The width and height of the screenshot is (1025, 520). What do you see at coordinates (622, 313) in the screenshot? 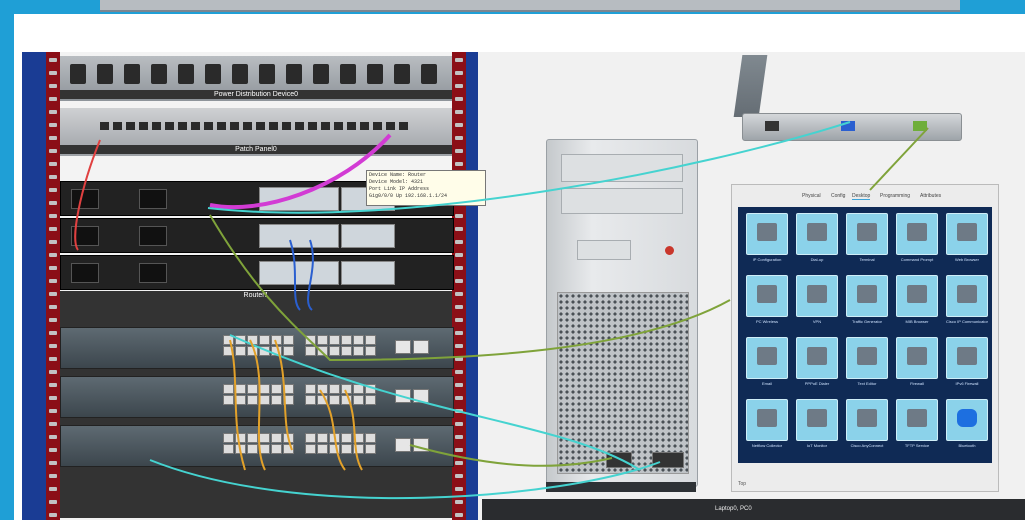
I see `pc-tower` at bounding box center [622, 313].